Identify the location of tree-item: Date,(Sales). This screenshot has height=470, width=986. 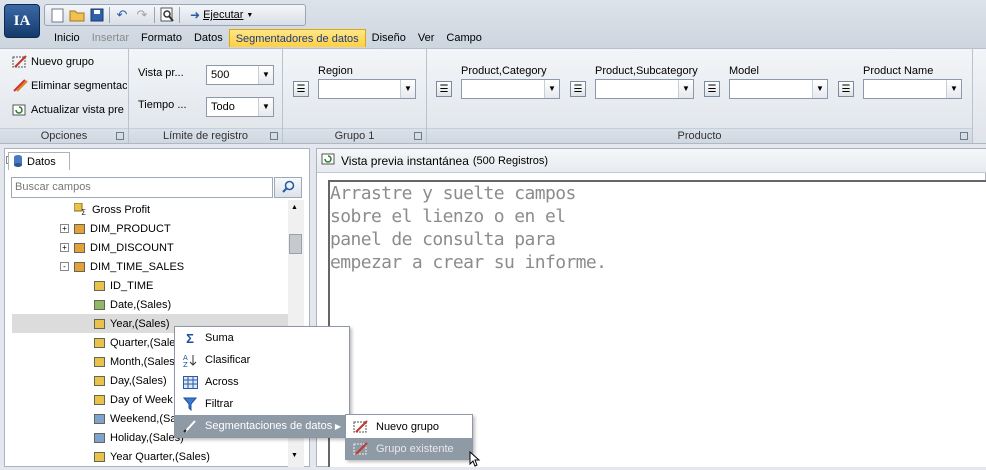
(150, 304).